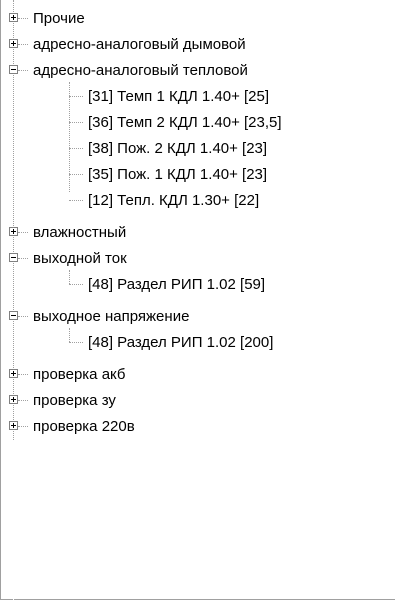 This screenshot has height=600, width=395. What do you see at coordinates (177, 148) in the screenshot?
I see `tree-leaf-label: [38] Пож. 2 КДЛ 1.40+ [23]` at bounding box center [177, 148].